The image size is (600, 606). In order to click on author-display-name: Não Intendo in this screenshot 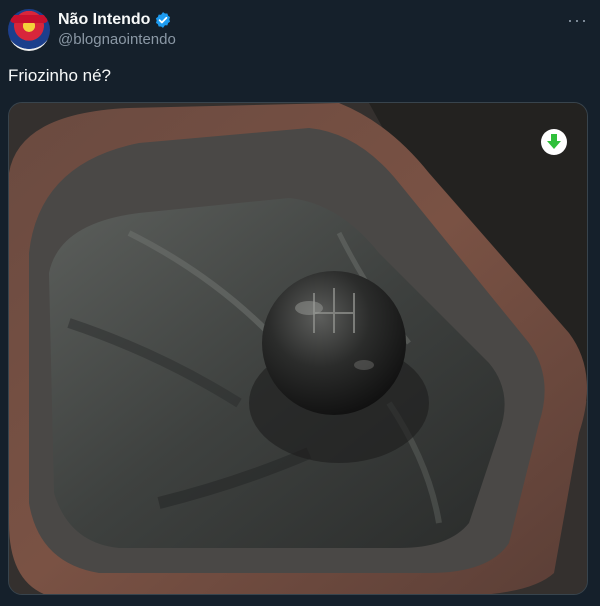, I will do `click(104, 20)`.